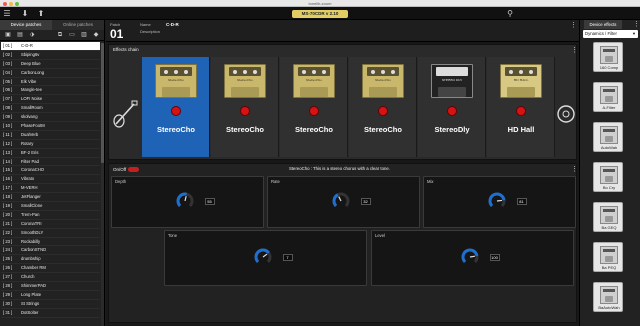  What do you see at coordinates (50, 233) in the screenshot?
I see `patch-row: [ 22 ] SmoothDLY` at bounding box center [50, 233].